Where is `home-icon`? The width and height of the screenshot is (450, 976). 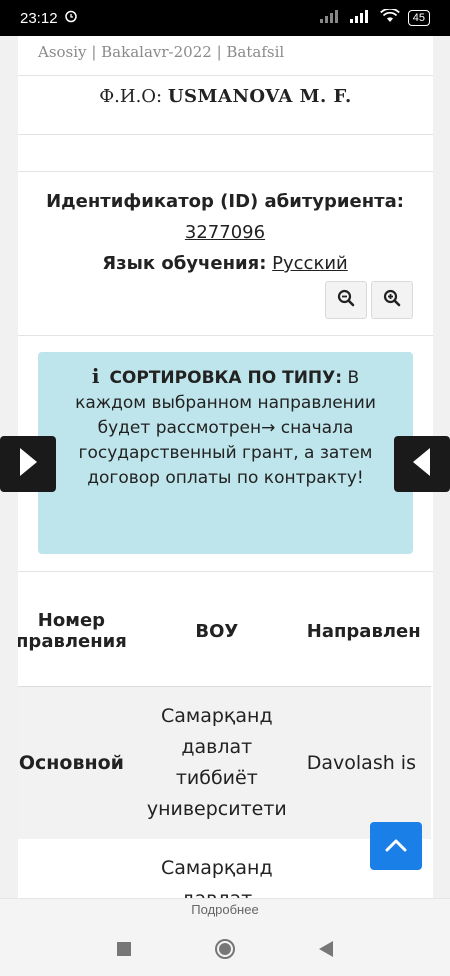 home-icon is located at coordinates (225, 951).